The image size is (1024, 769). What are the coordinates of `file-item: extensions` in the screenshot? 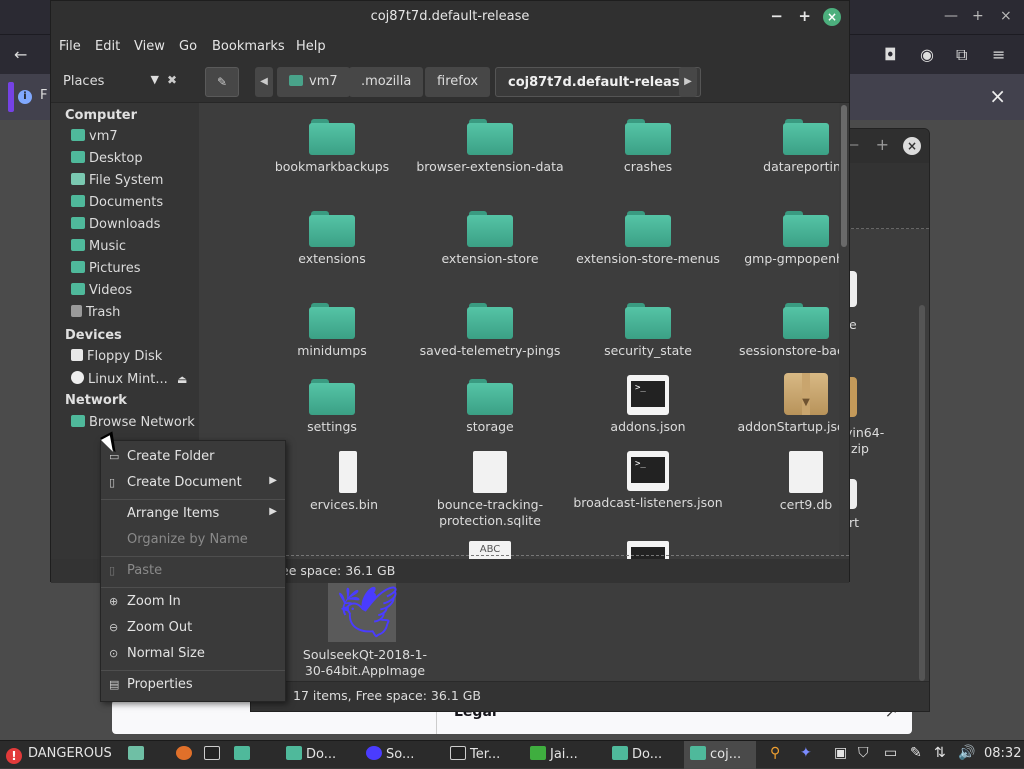 It's located at (332, 239).